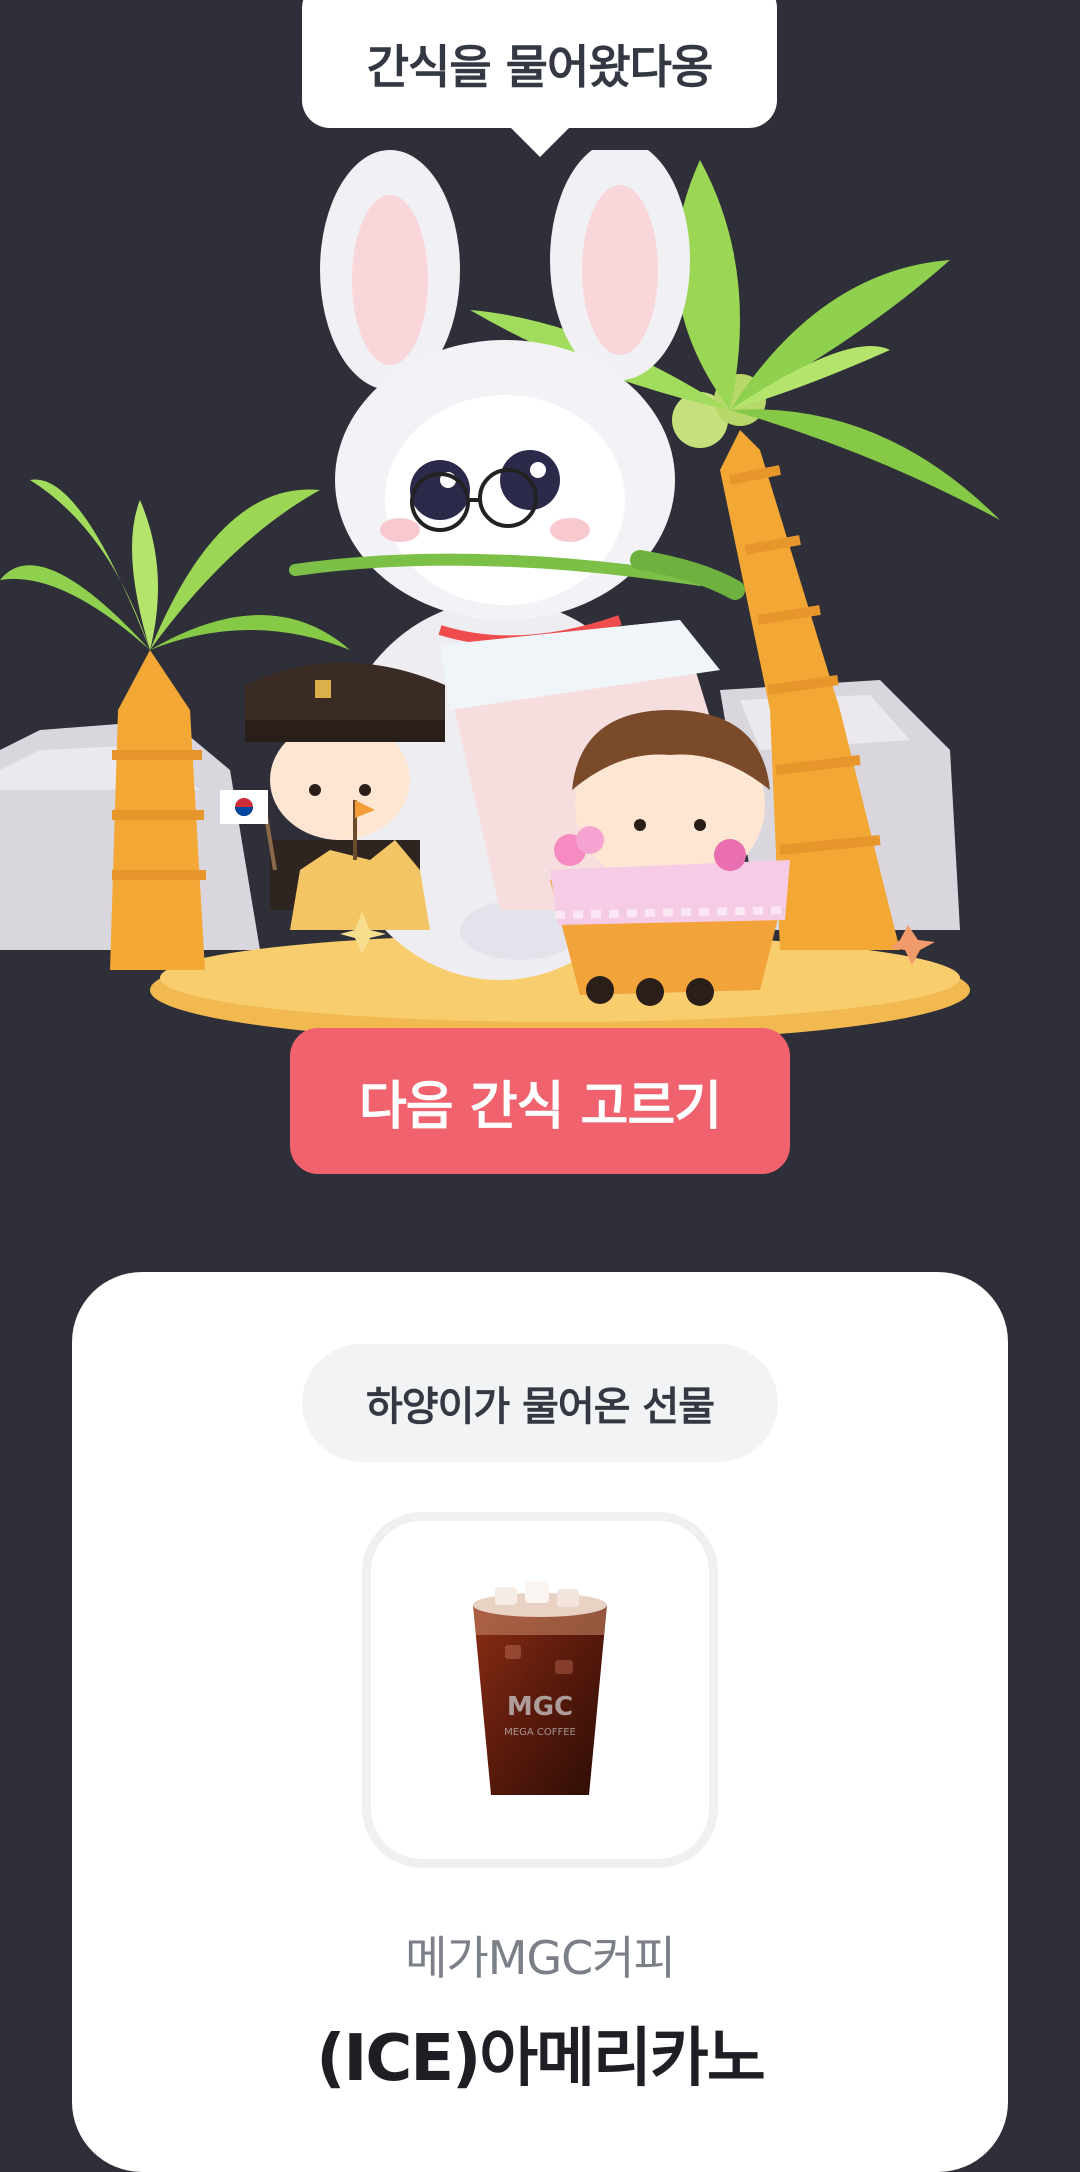 The image size is (1080, 2172). Describe the element at coordinates (540, 1732) in the screenshot. I see `cup-print-subtext: MEGA COFFEE` at that location.